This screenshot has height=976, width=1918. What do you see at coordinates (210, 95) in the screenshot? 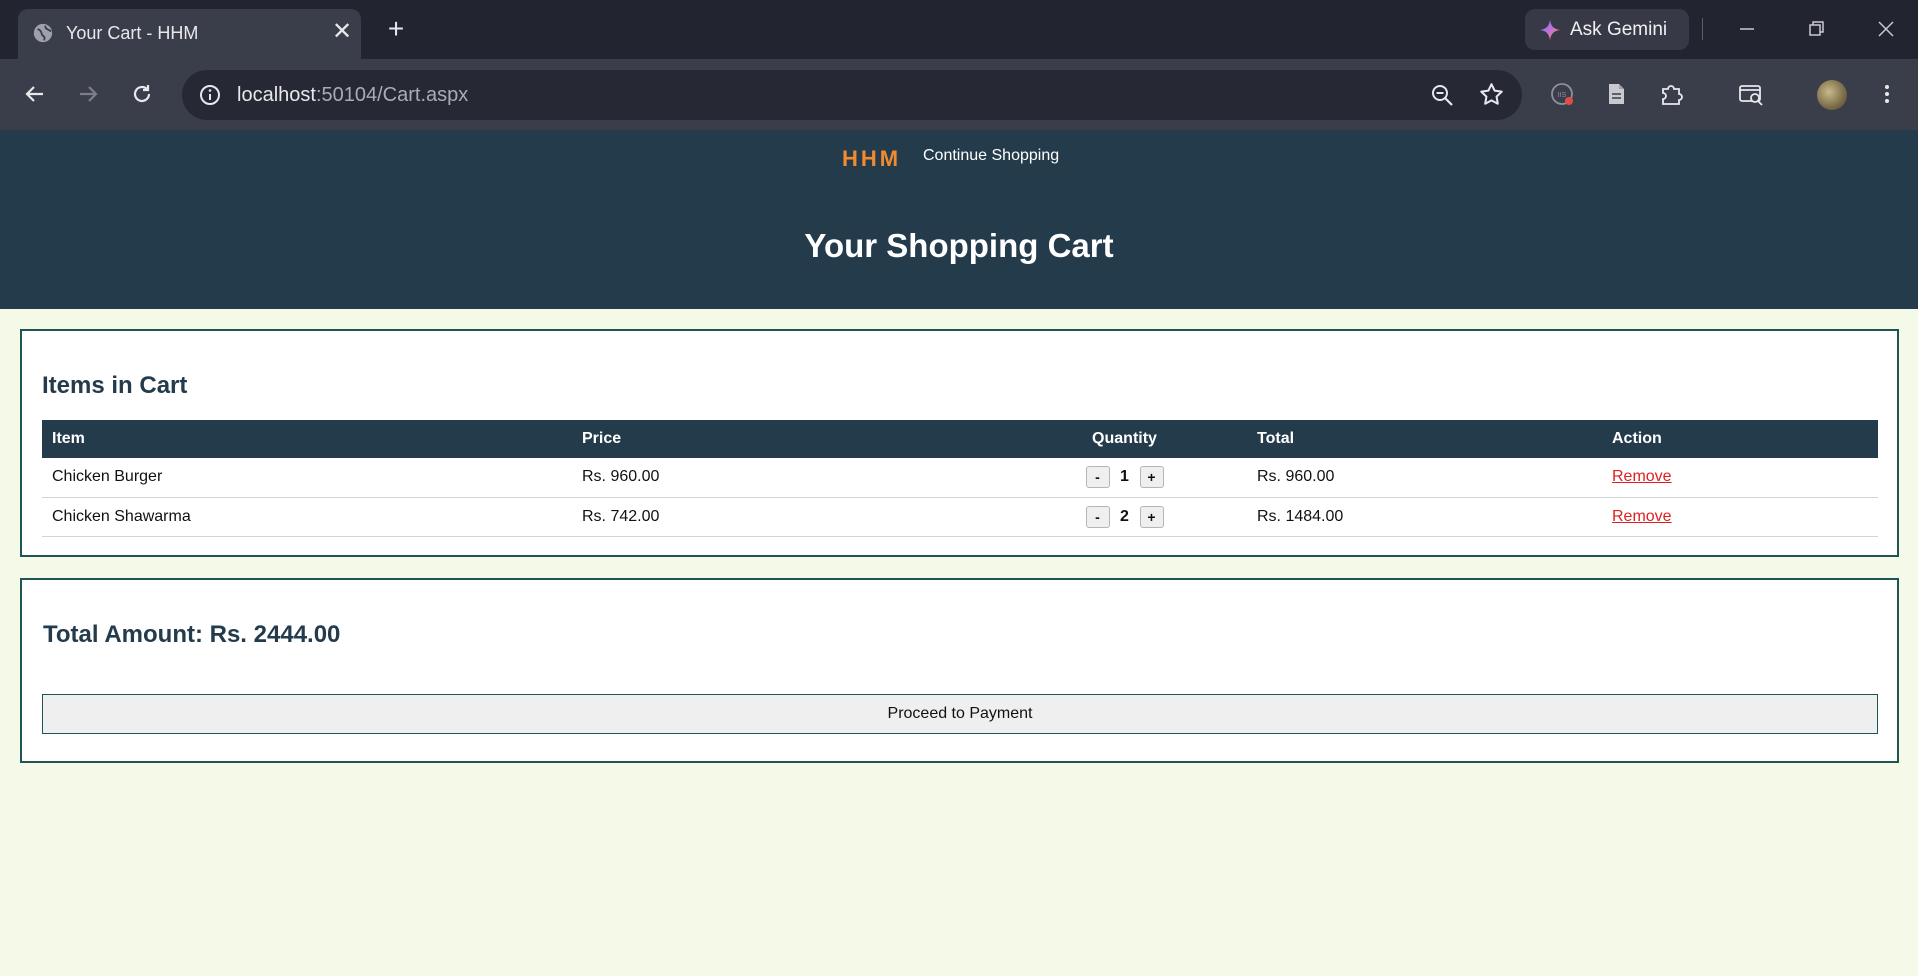
I see `info-icon` at bounding box center [210, 95].